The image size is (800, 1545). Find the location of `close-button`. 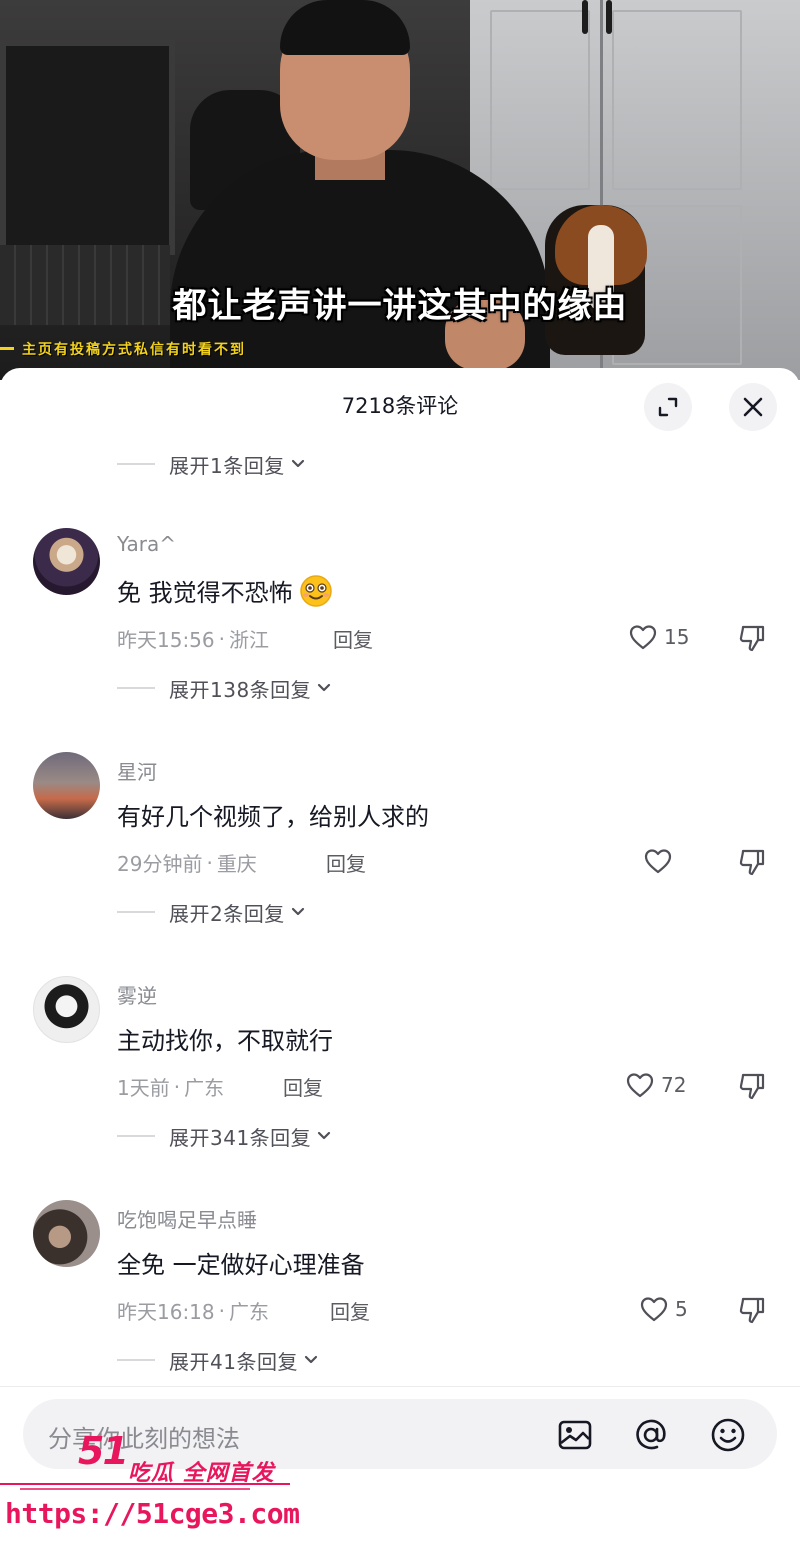

close-button is located at coordinates (753, 407).